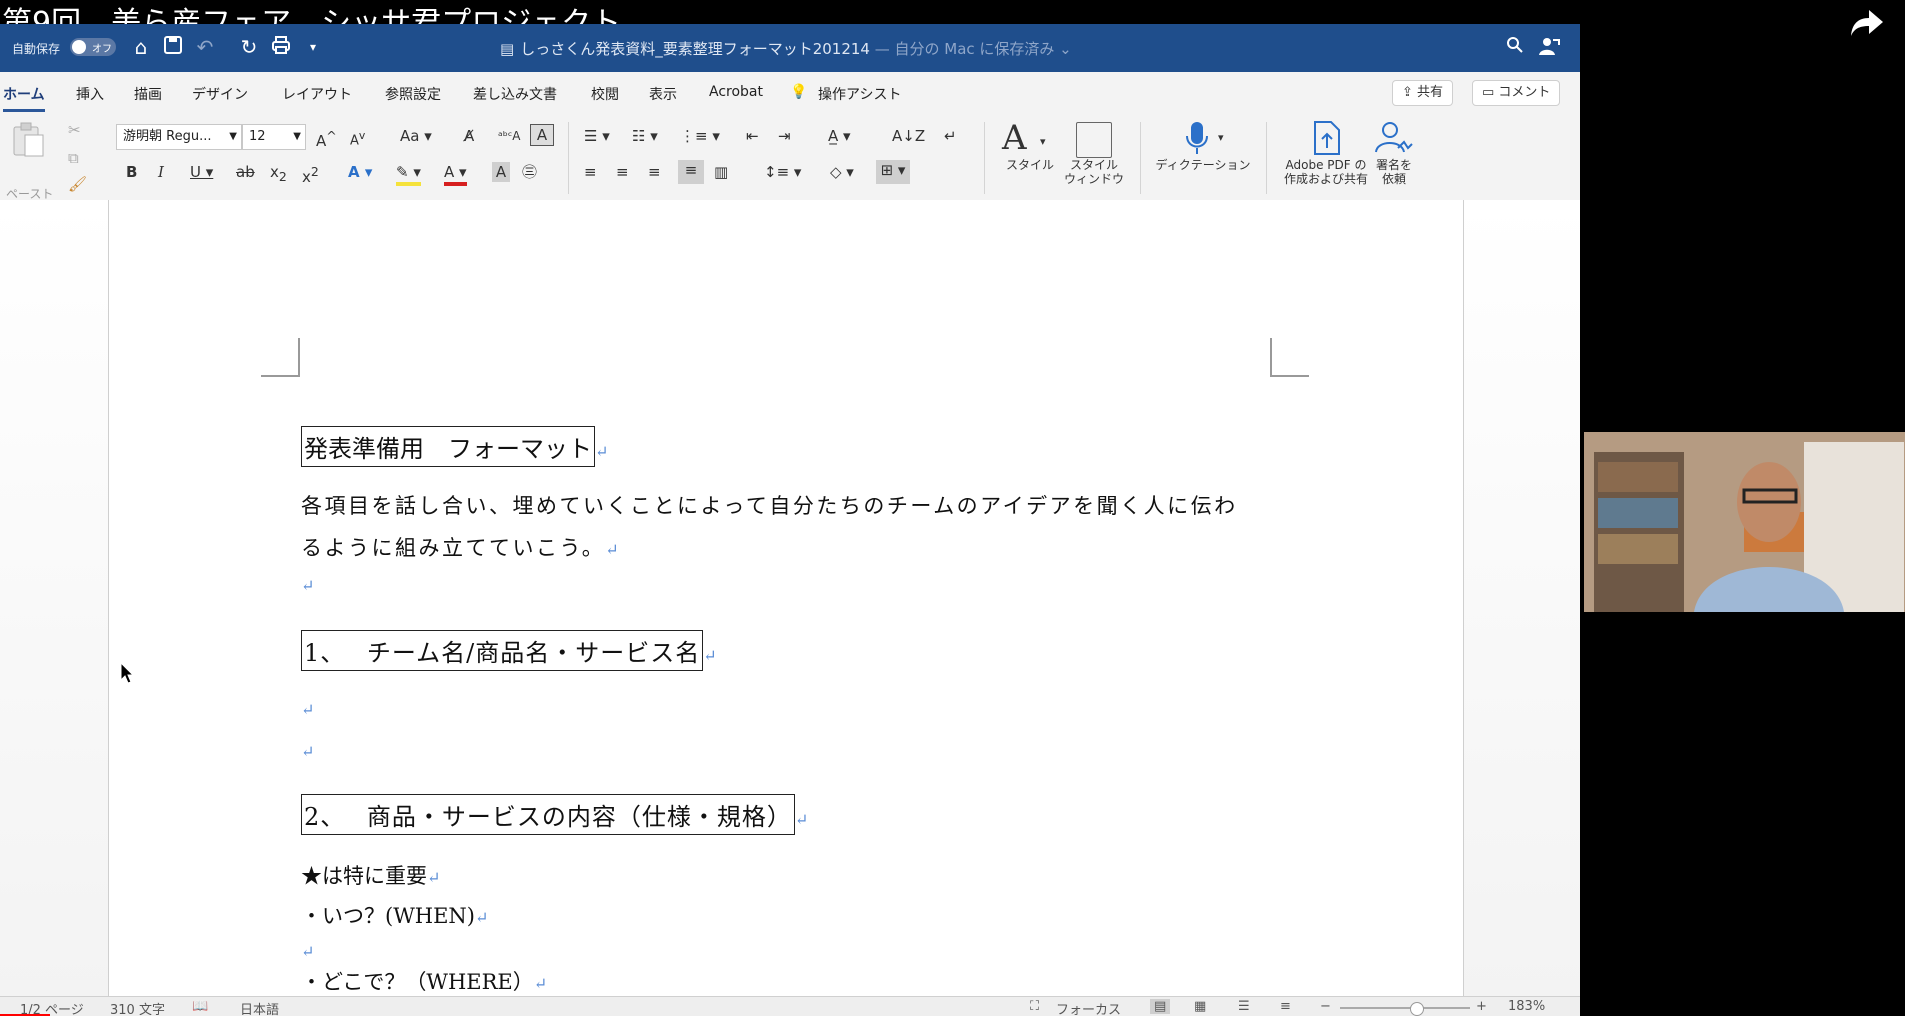 This screenshot has height=1016, width=1905. Describe the element at coordinates (700, 136) in the screenshot. I see `multilevel-list-icon: ⋮≡ ▾` at that location.